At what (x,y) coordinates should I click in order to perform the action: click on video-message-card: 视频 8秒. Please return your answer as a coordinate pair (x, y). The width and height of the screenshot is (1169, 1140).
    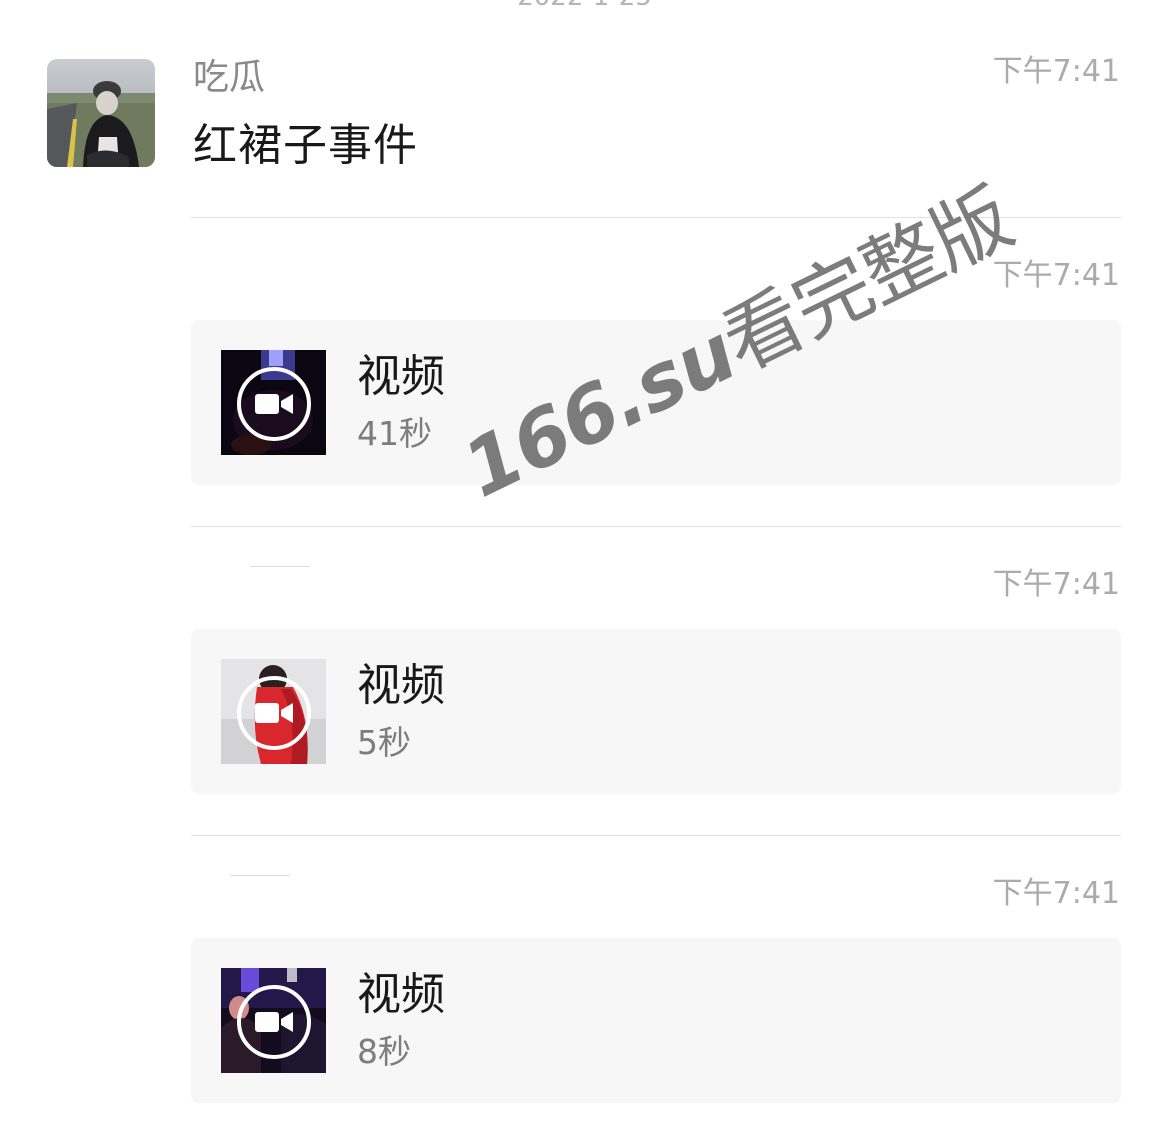
    Looking at the image, I should click on (656, 1020).